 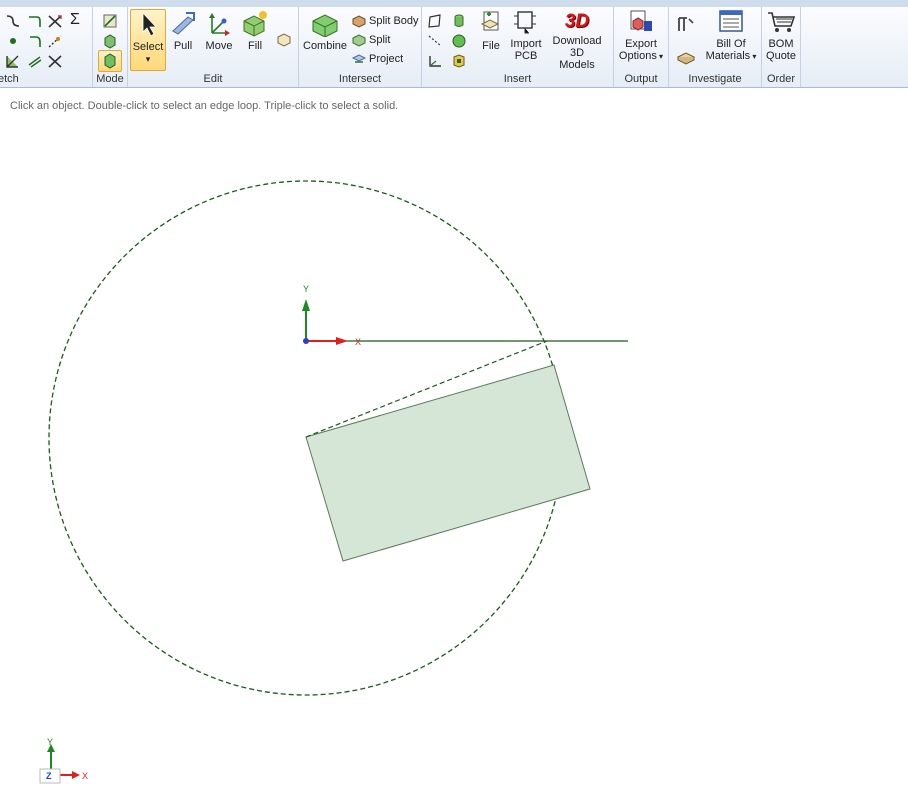 I want to click on pull-button: Pull, so click(x=183, y=34).